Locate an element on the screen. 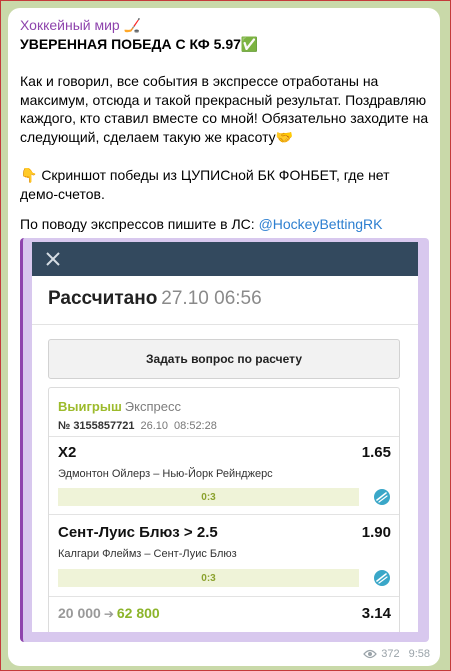  payout-amount: 62 800 is located at coordinates (138, 613).